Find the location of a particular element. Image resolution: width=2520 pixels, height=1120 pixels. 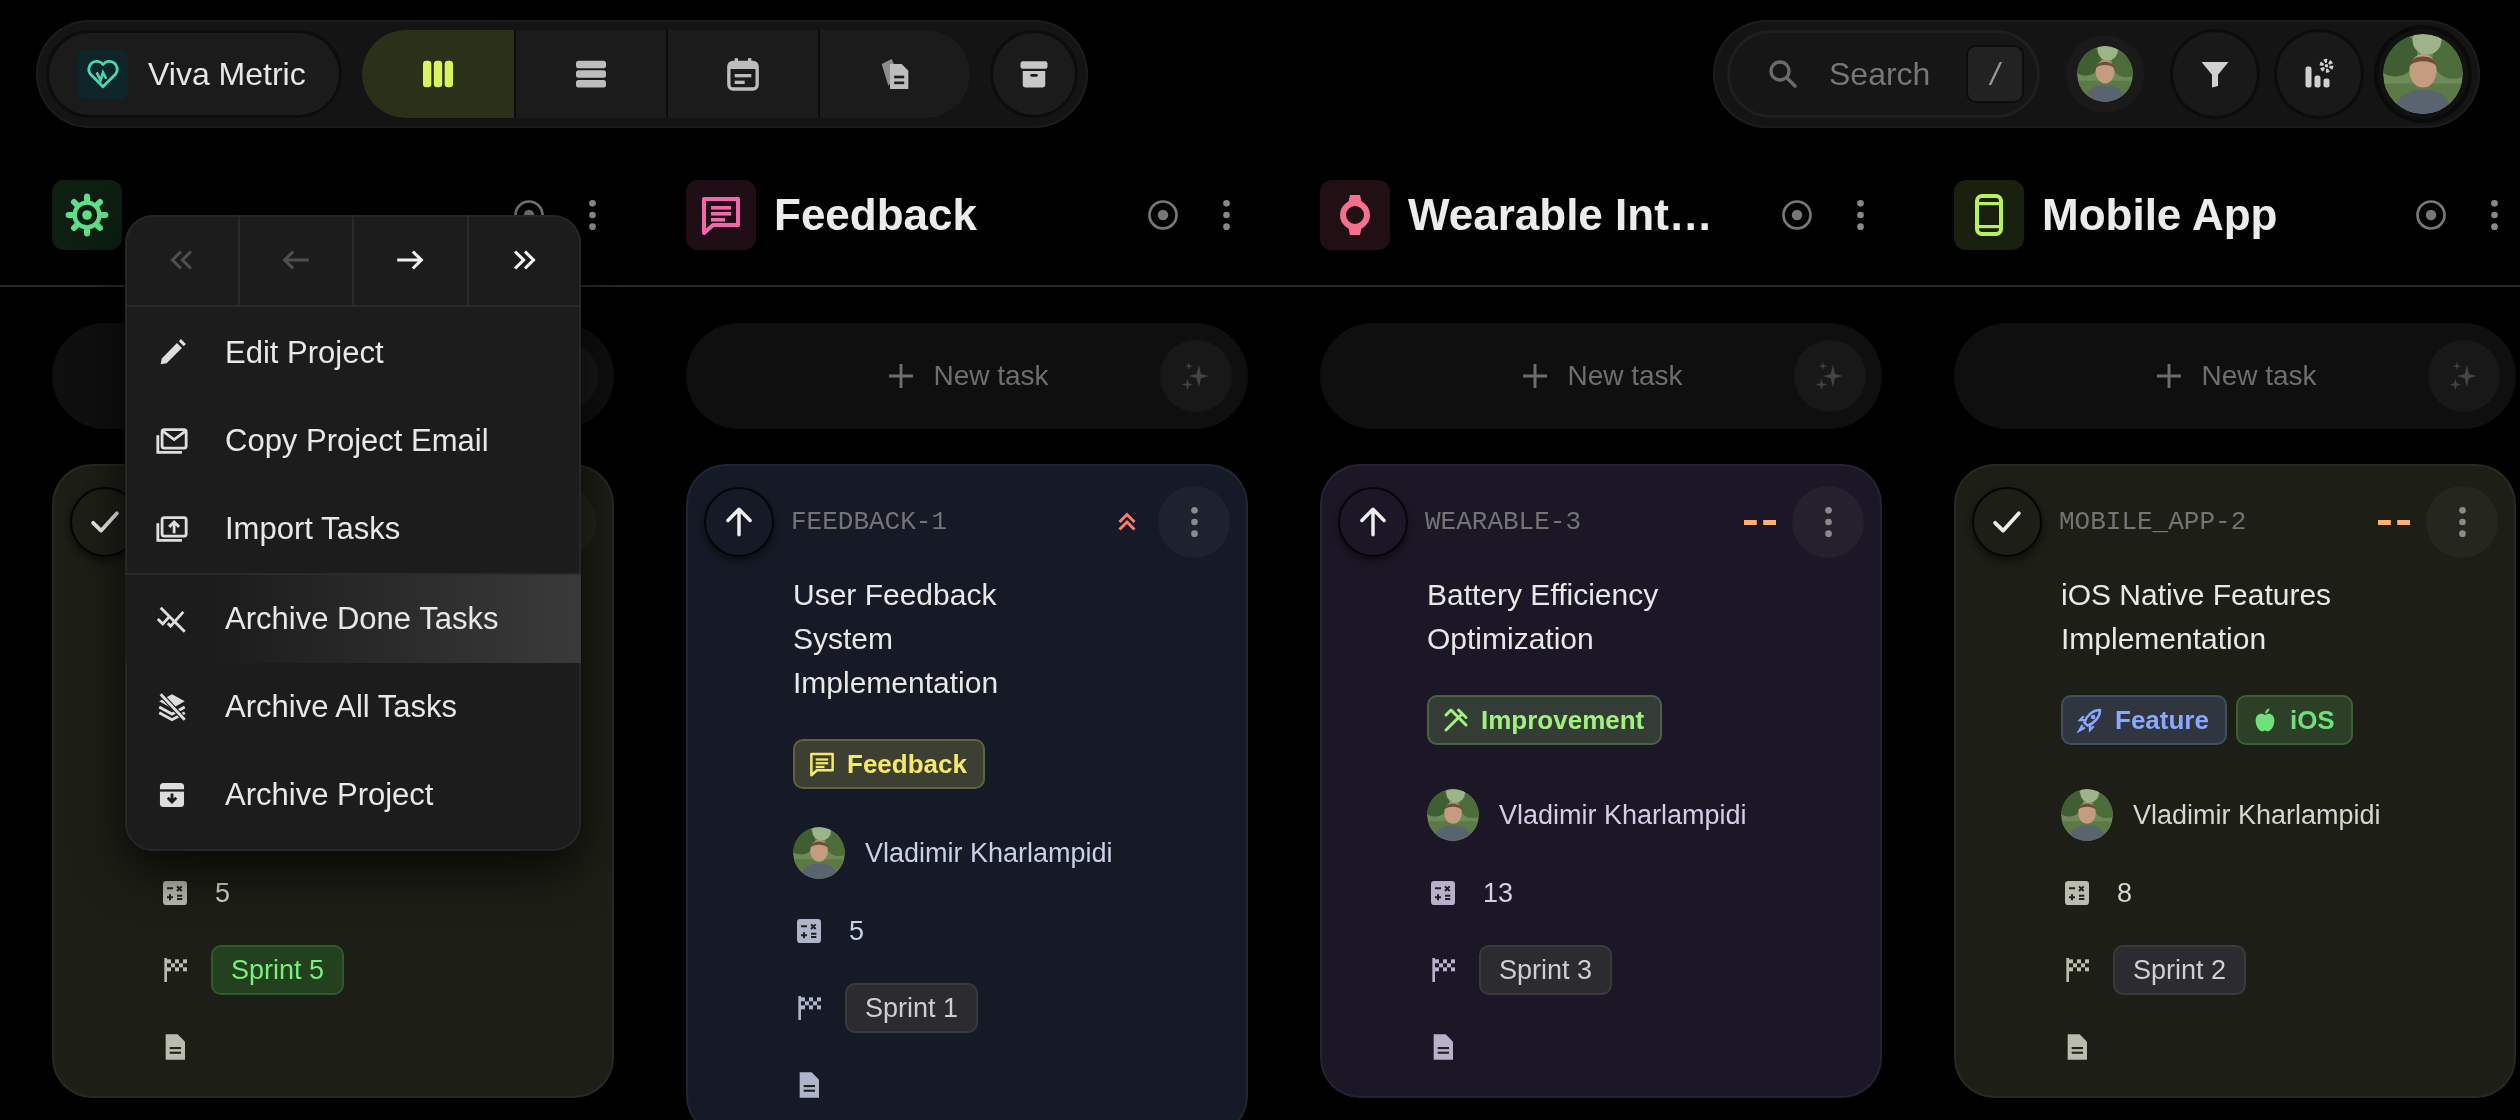

story-points: 13 is located at coordinates (1498, 893).